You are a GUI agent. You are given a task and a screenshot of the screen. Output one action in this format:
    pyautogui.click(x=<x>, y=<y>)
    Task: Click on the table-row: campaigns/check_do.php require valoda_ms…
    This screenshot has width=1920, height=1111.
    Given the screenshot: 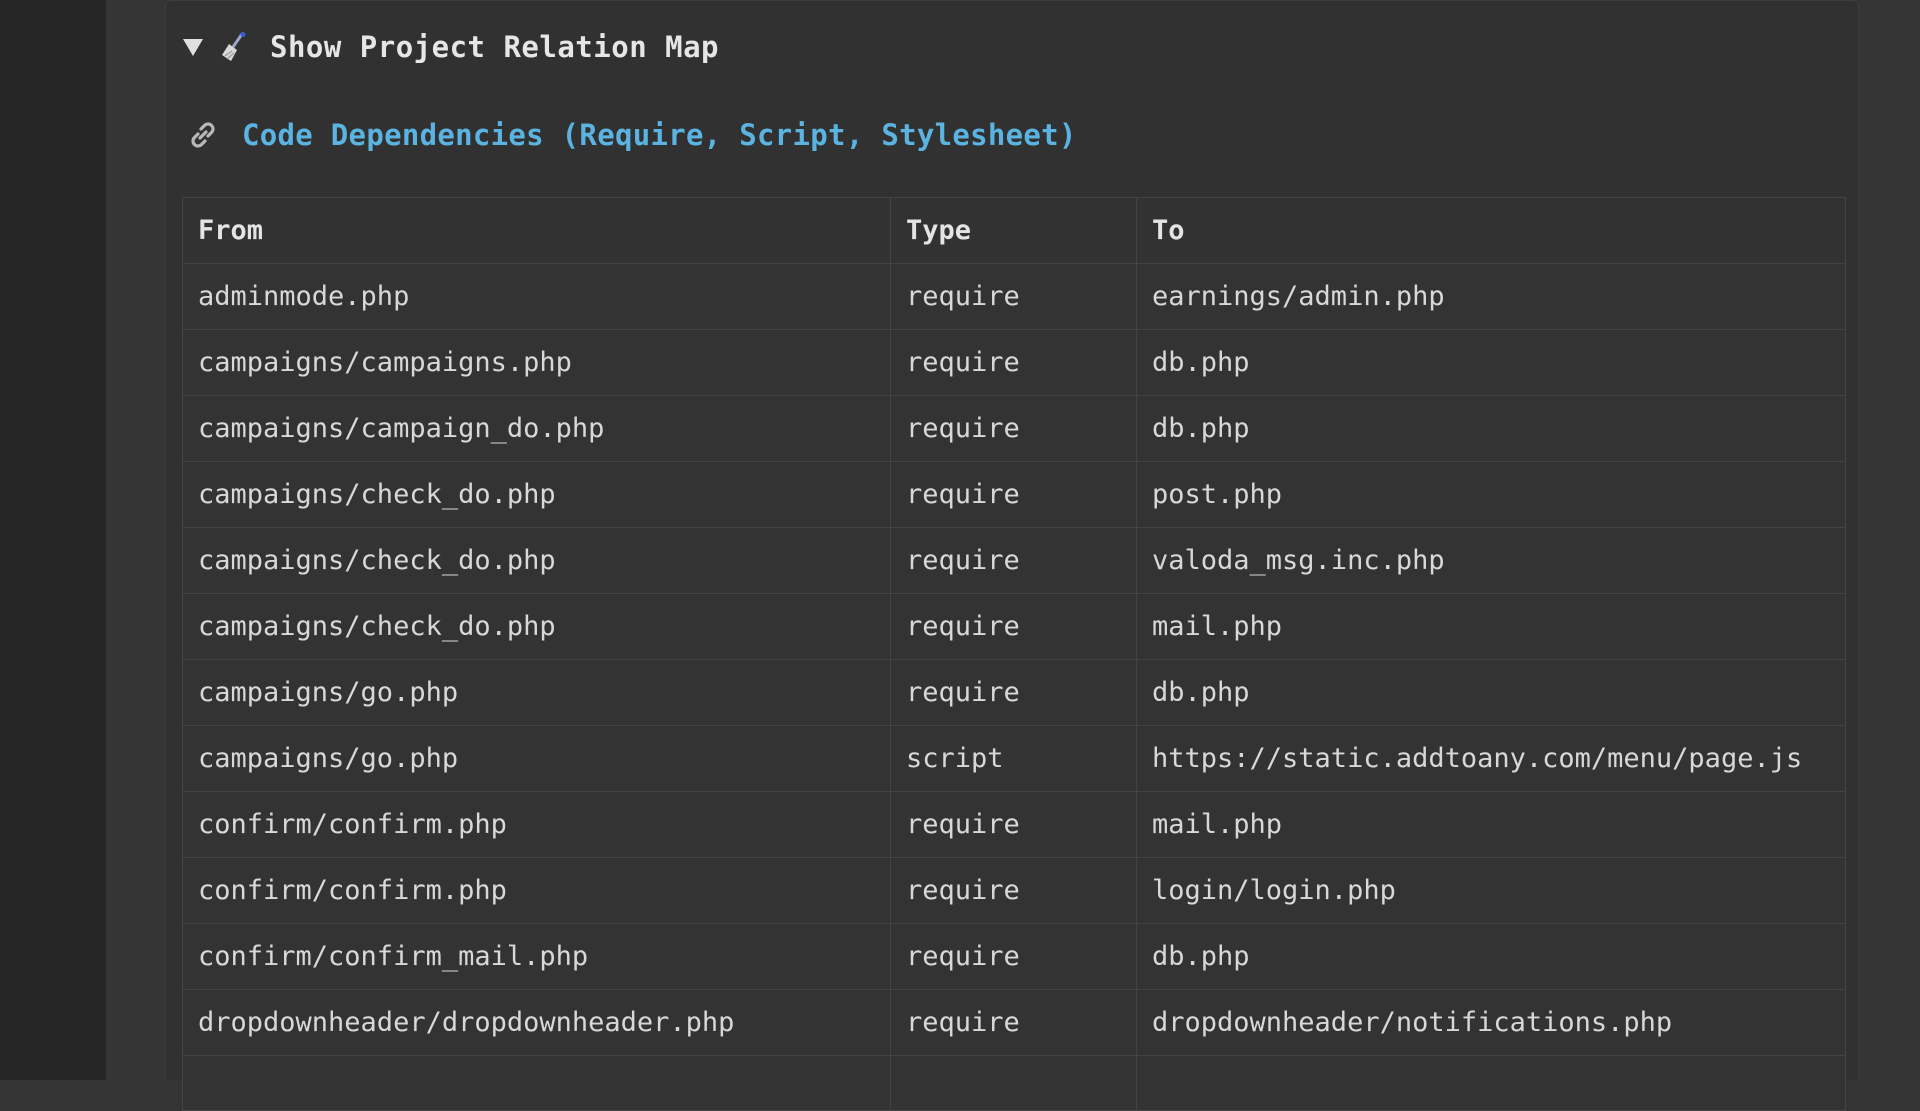 What is the action you would take?
    pyautogui.click(x=1014, y=560)
    